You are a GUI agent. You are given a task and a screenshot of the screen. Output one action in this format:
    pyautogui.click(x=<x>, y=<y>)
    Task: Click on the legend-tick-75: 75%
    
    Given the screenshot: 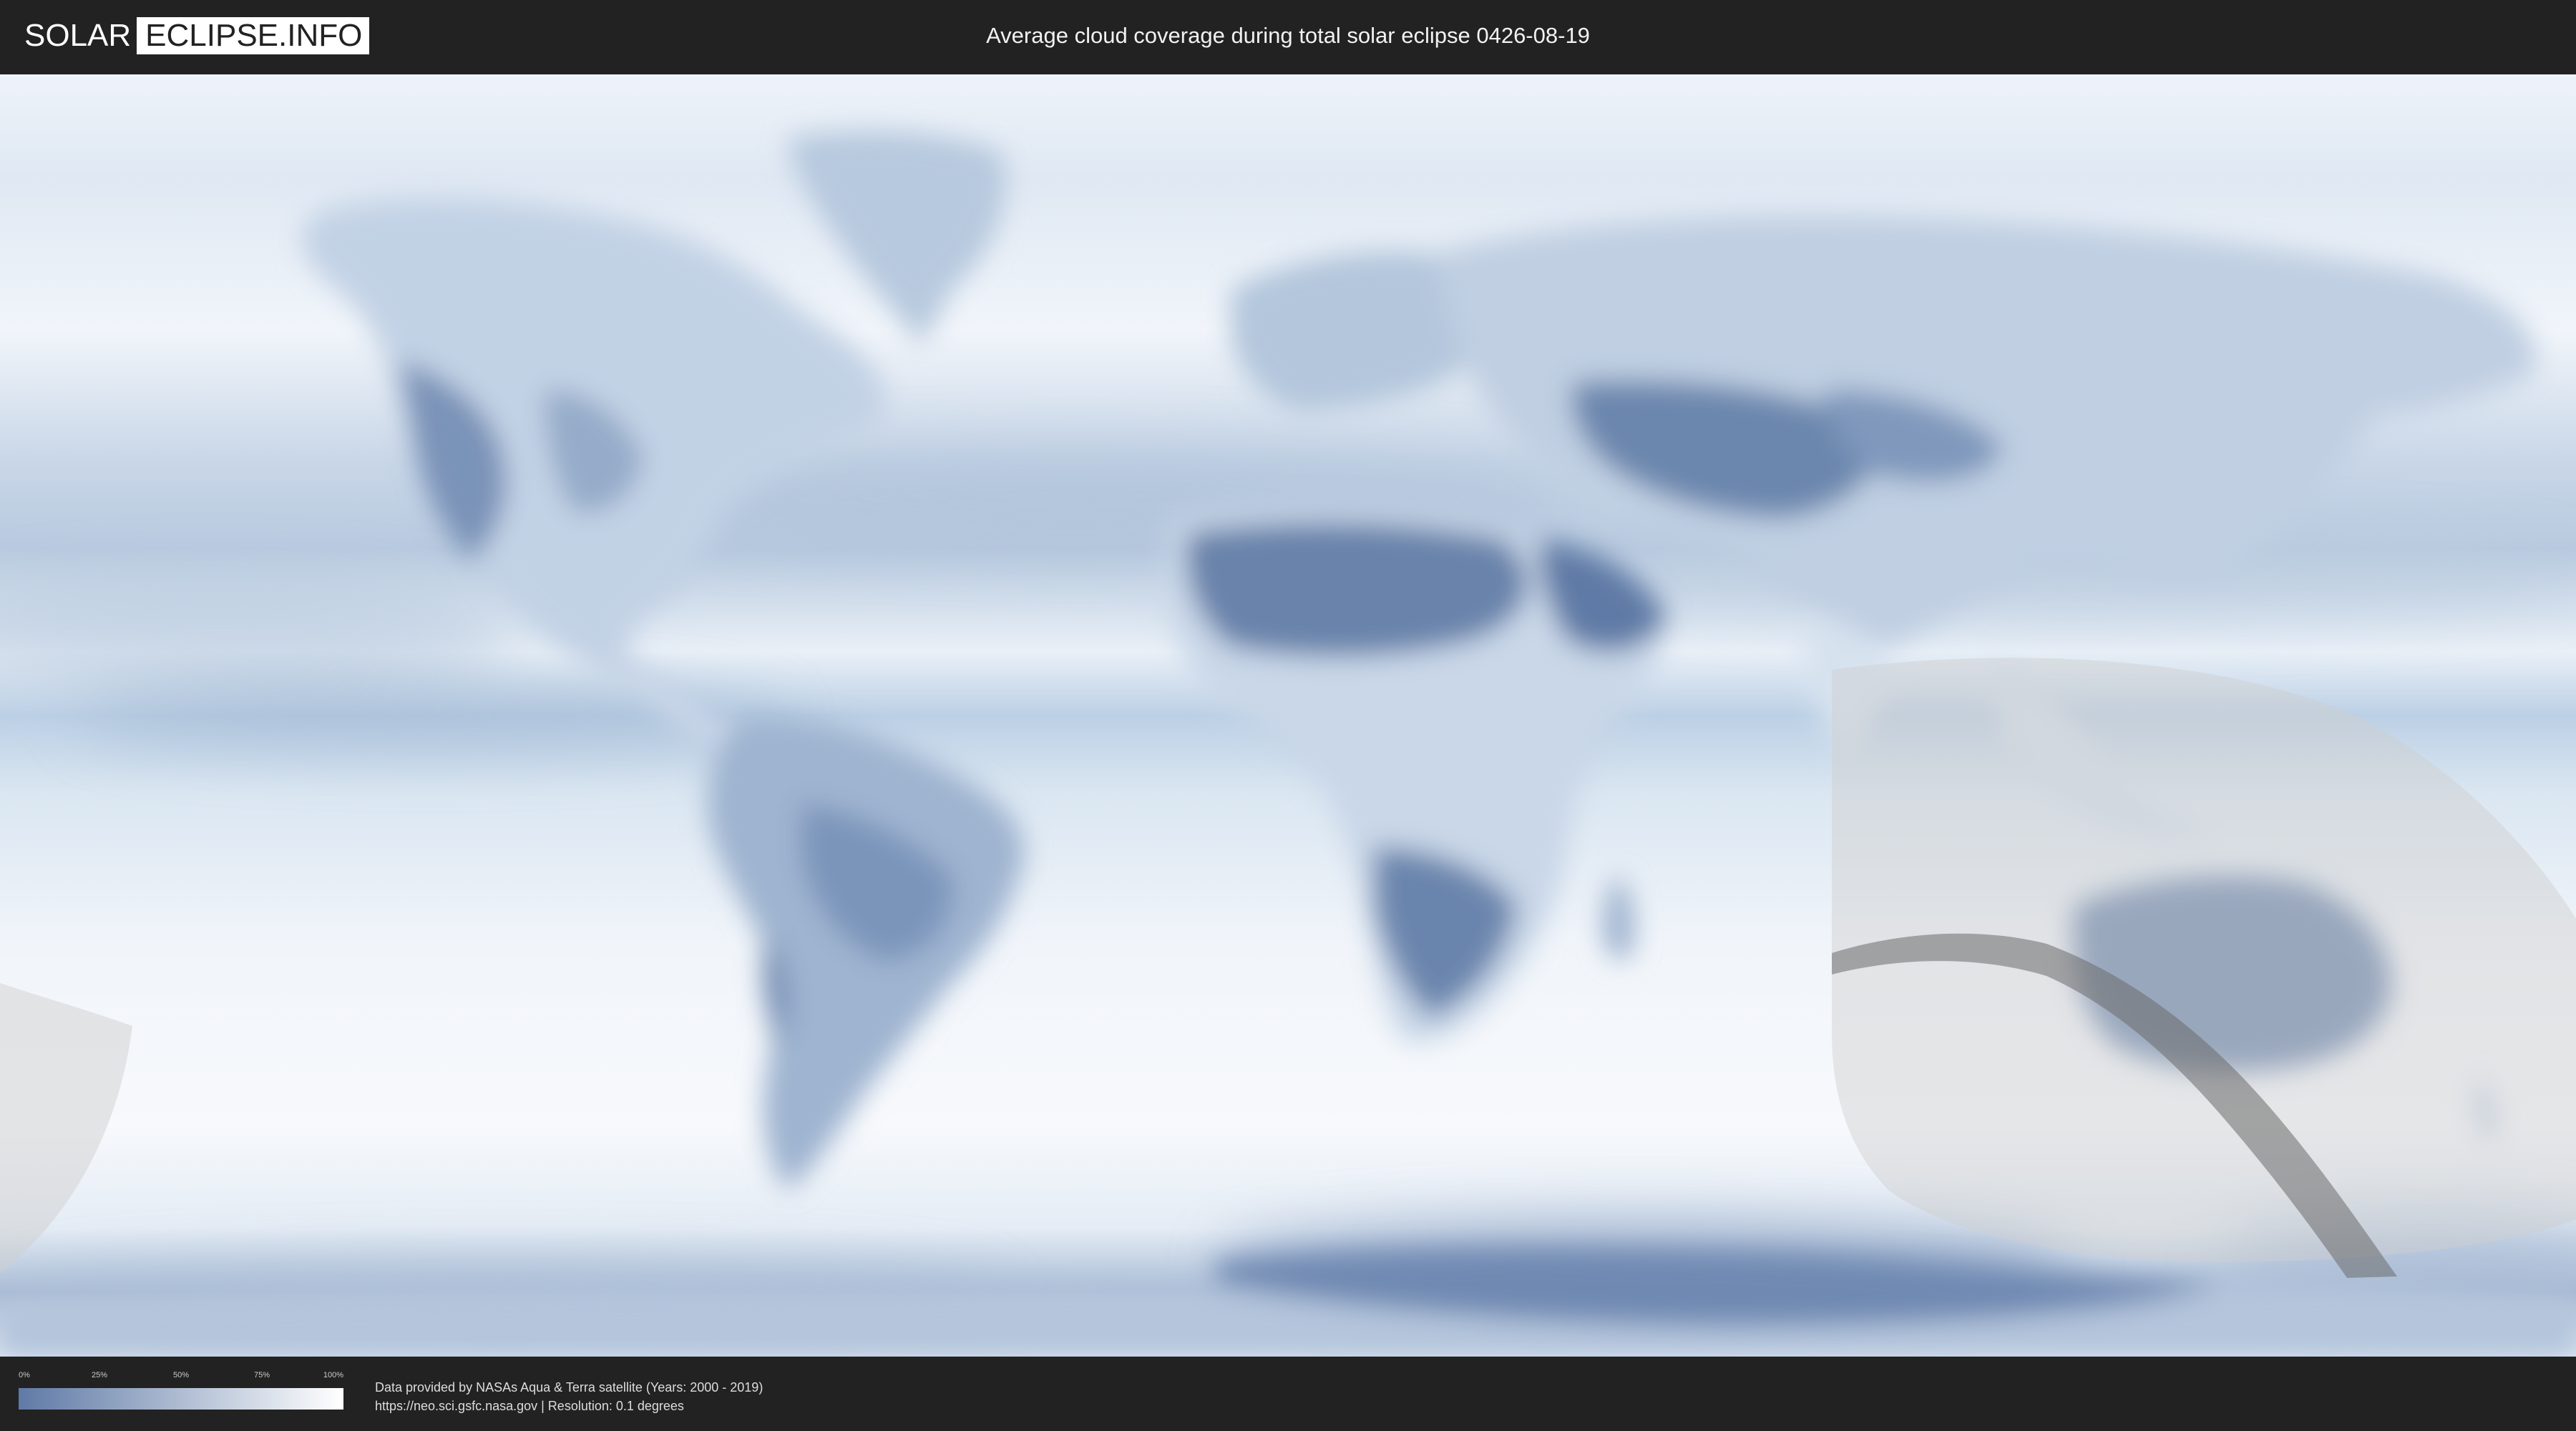 What is the action you would take?
    pyautogui.click(x=261, y=1375)
    